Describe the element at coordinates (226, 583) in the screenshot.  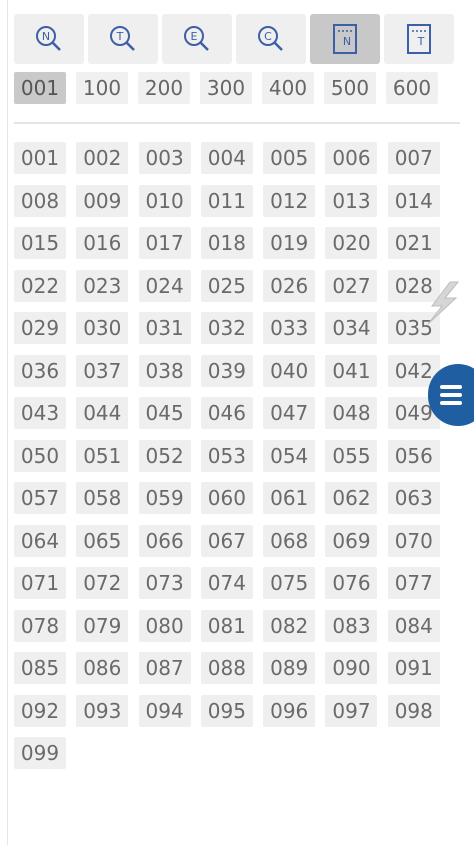
I see `number-button: 074` at that location.